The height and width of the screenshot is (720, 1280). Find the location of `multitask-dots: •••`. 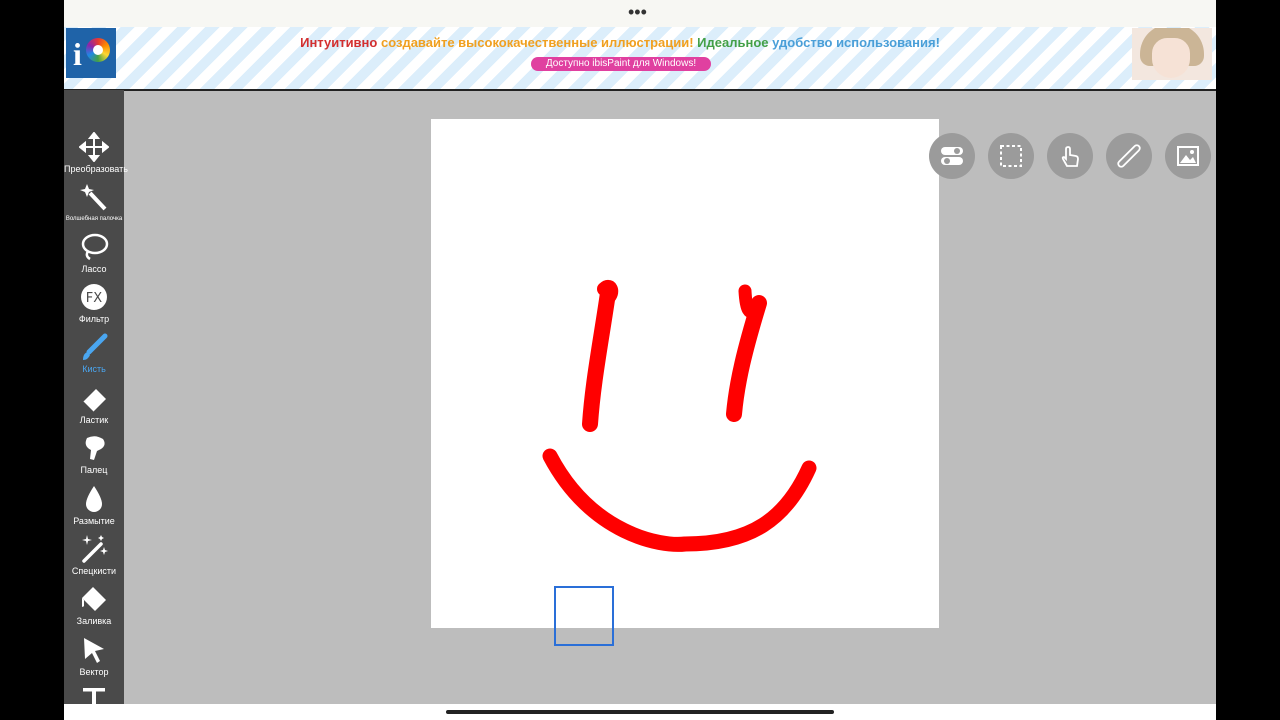

multitask-dots: ••• is located at coordinates (637, 12).